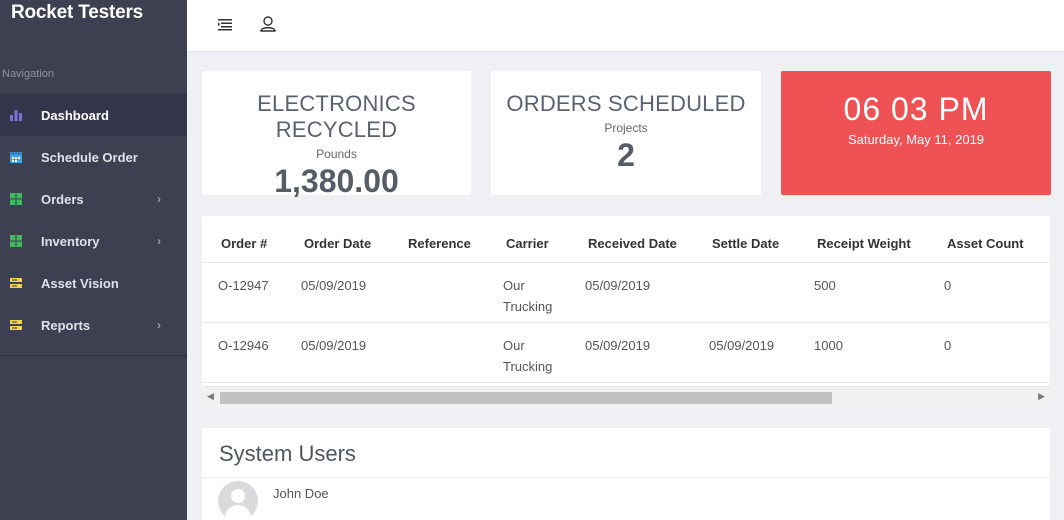 The height and width of the screenshot is (520, 1064). Describe the element at coordinates (626, 474) in the screenshot. I see `system-users-panel: System Users John Doe` at that location.